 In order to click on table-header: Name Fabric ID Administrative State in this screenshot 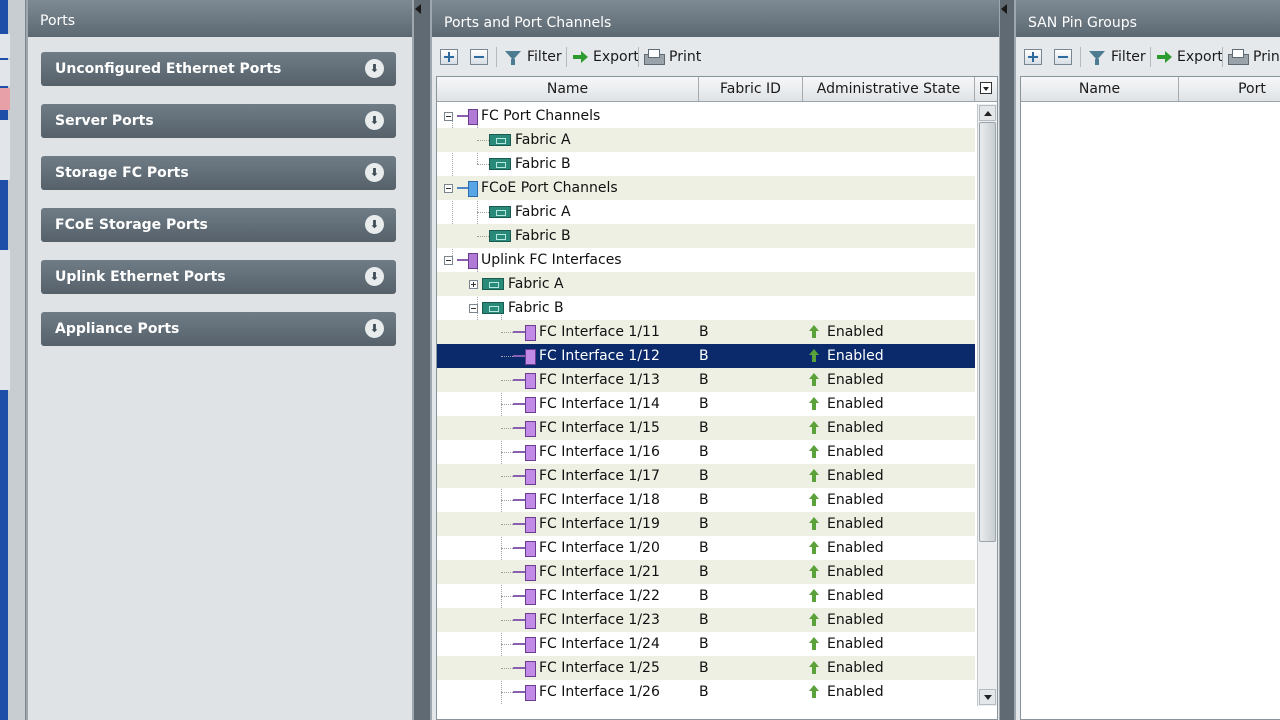, I will do `click(717, 89)`.